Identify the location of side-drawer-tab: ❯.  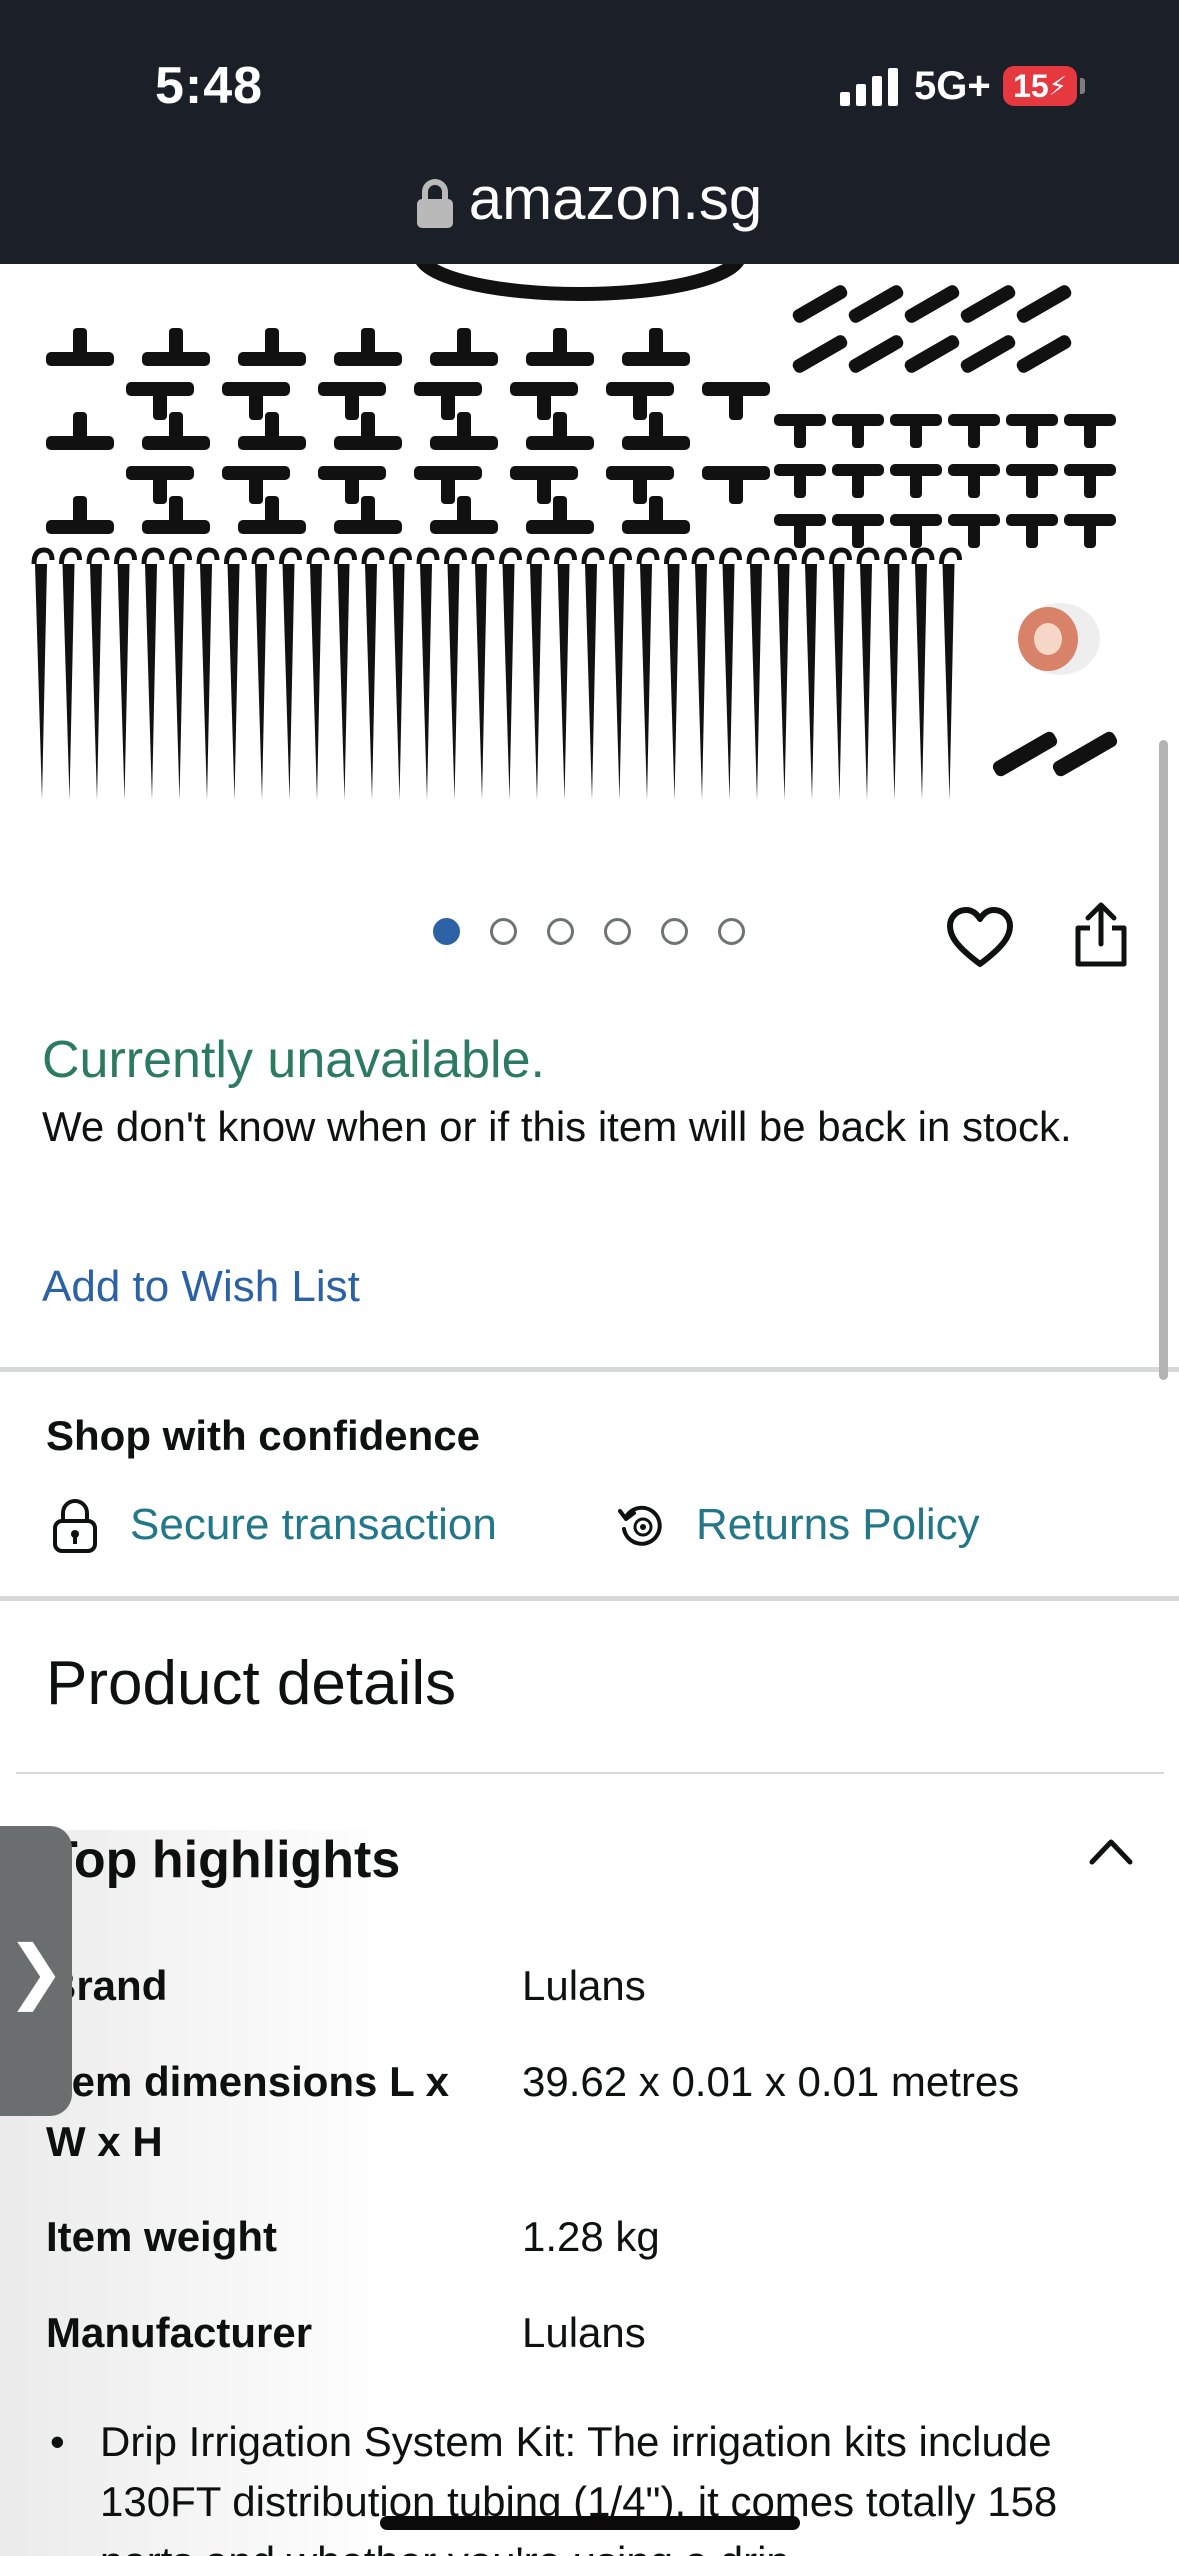
(36, 1971).